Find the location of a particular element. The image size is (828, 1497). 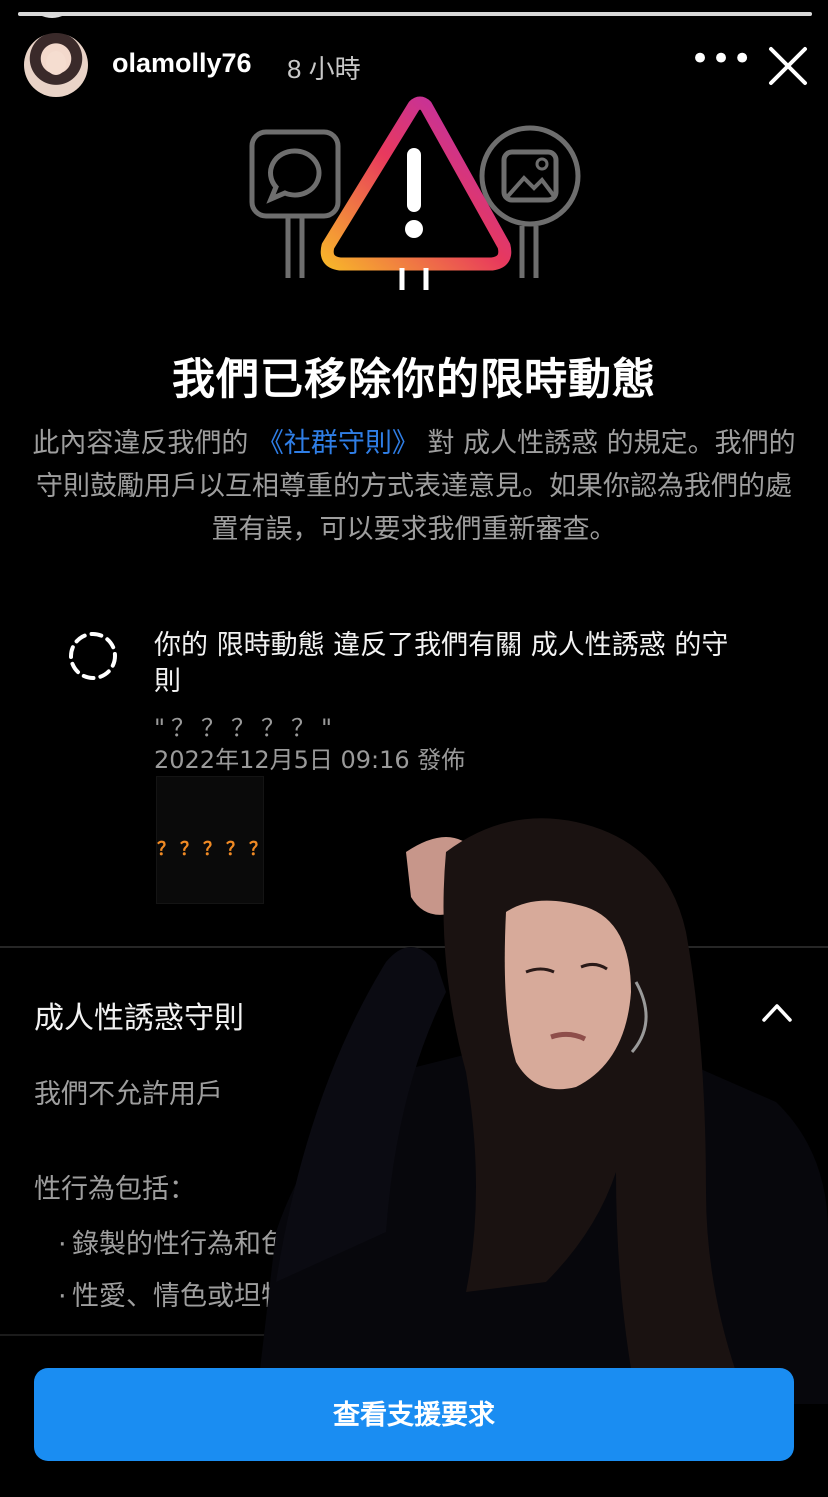

page-title: 我們已移除你的限時動態 is located at coordinates (414, 380).